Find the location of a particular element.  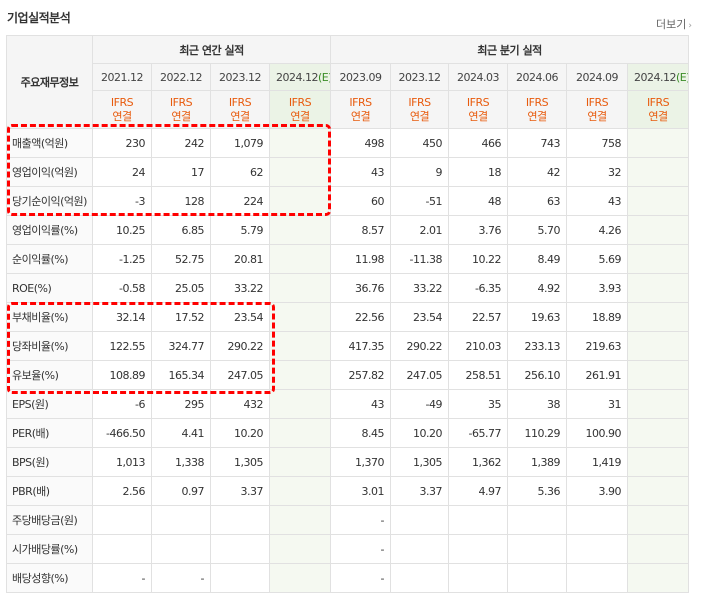

cell-value: 210.03 is located at coordinates (478, 346).